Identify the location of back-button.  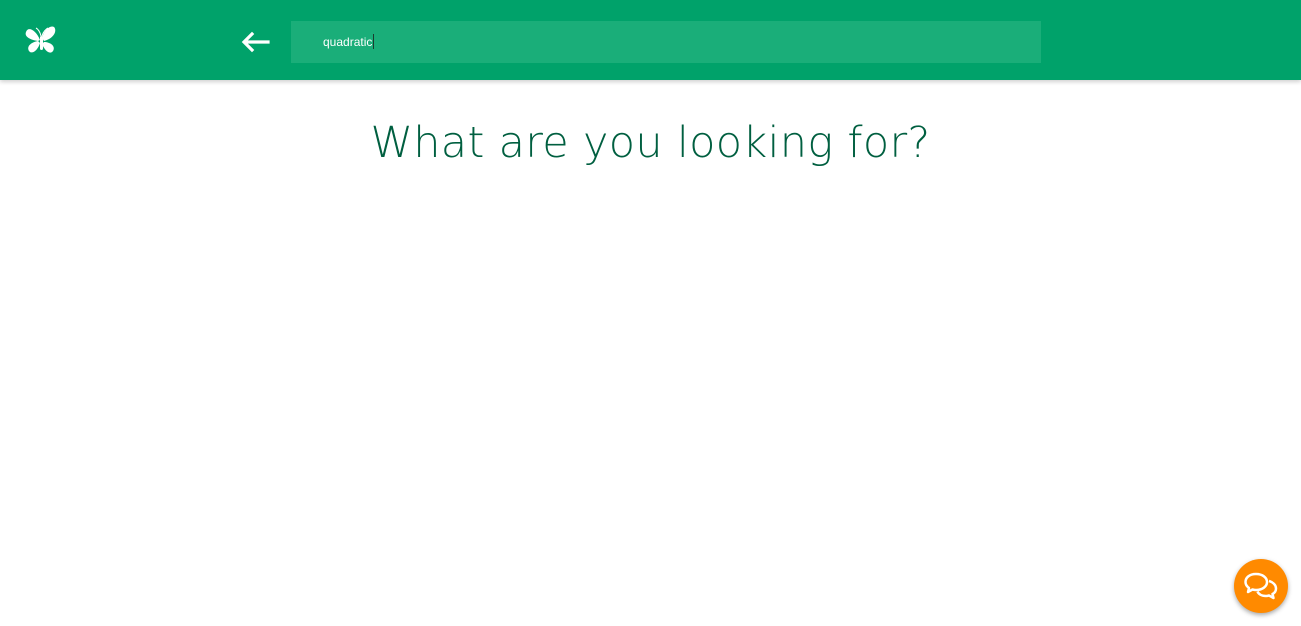
(255, 42).